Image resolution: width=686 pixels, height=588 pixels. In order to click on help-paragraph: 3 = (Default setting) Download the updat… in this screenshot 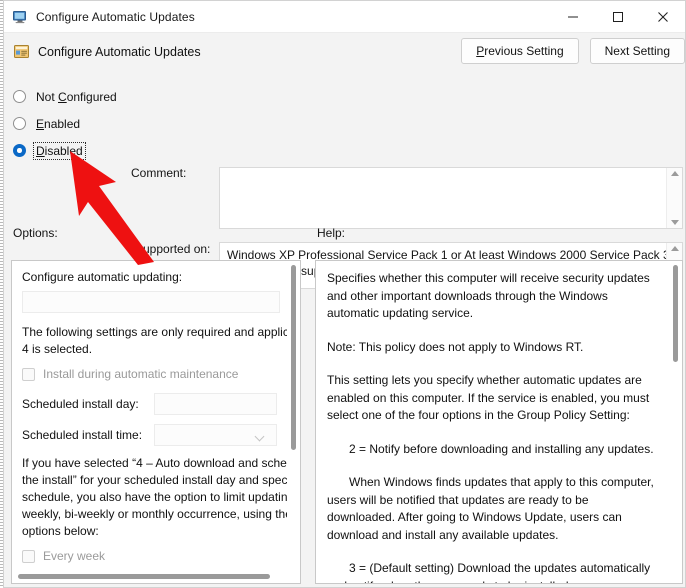, I will do `click(489, 572)`.